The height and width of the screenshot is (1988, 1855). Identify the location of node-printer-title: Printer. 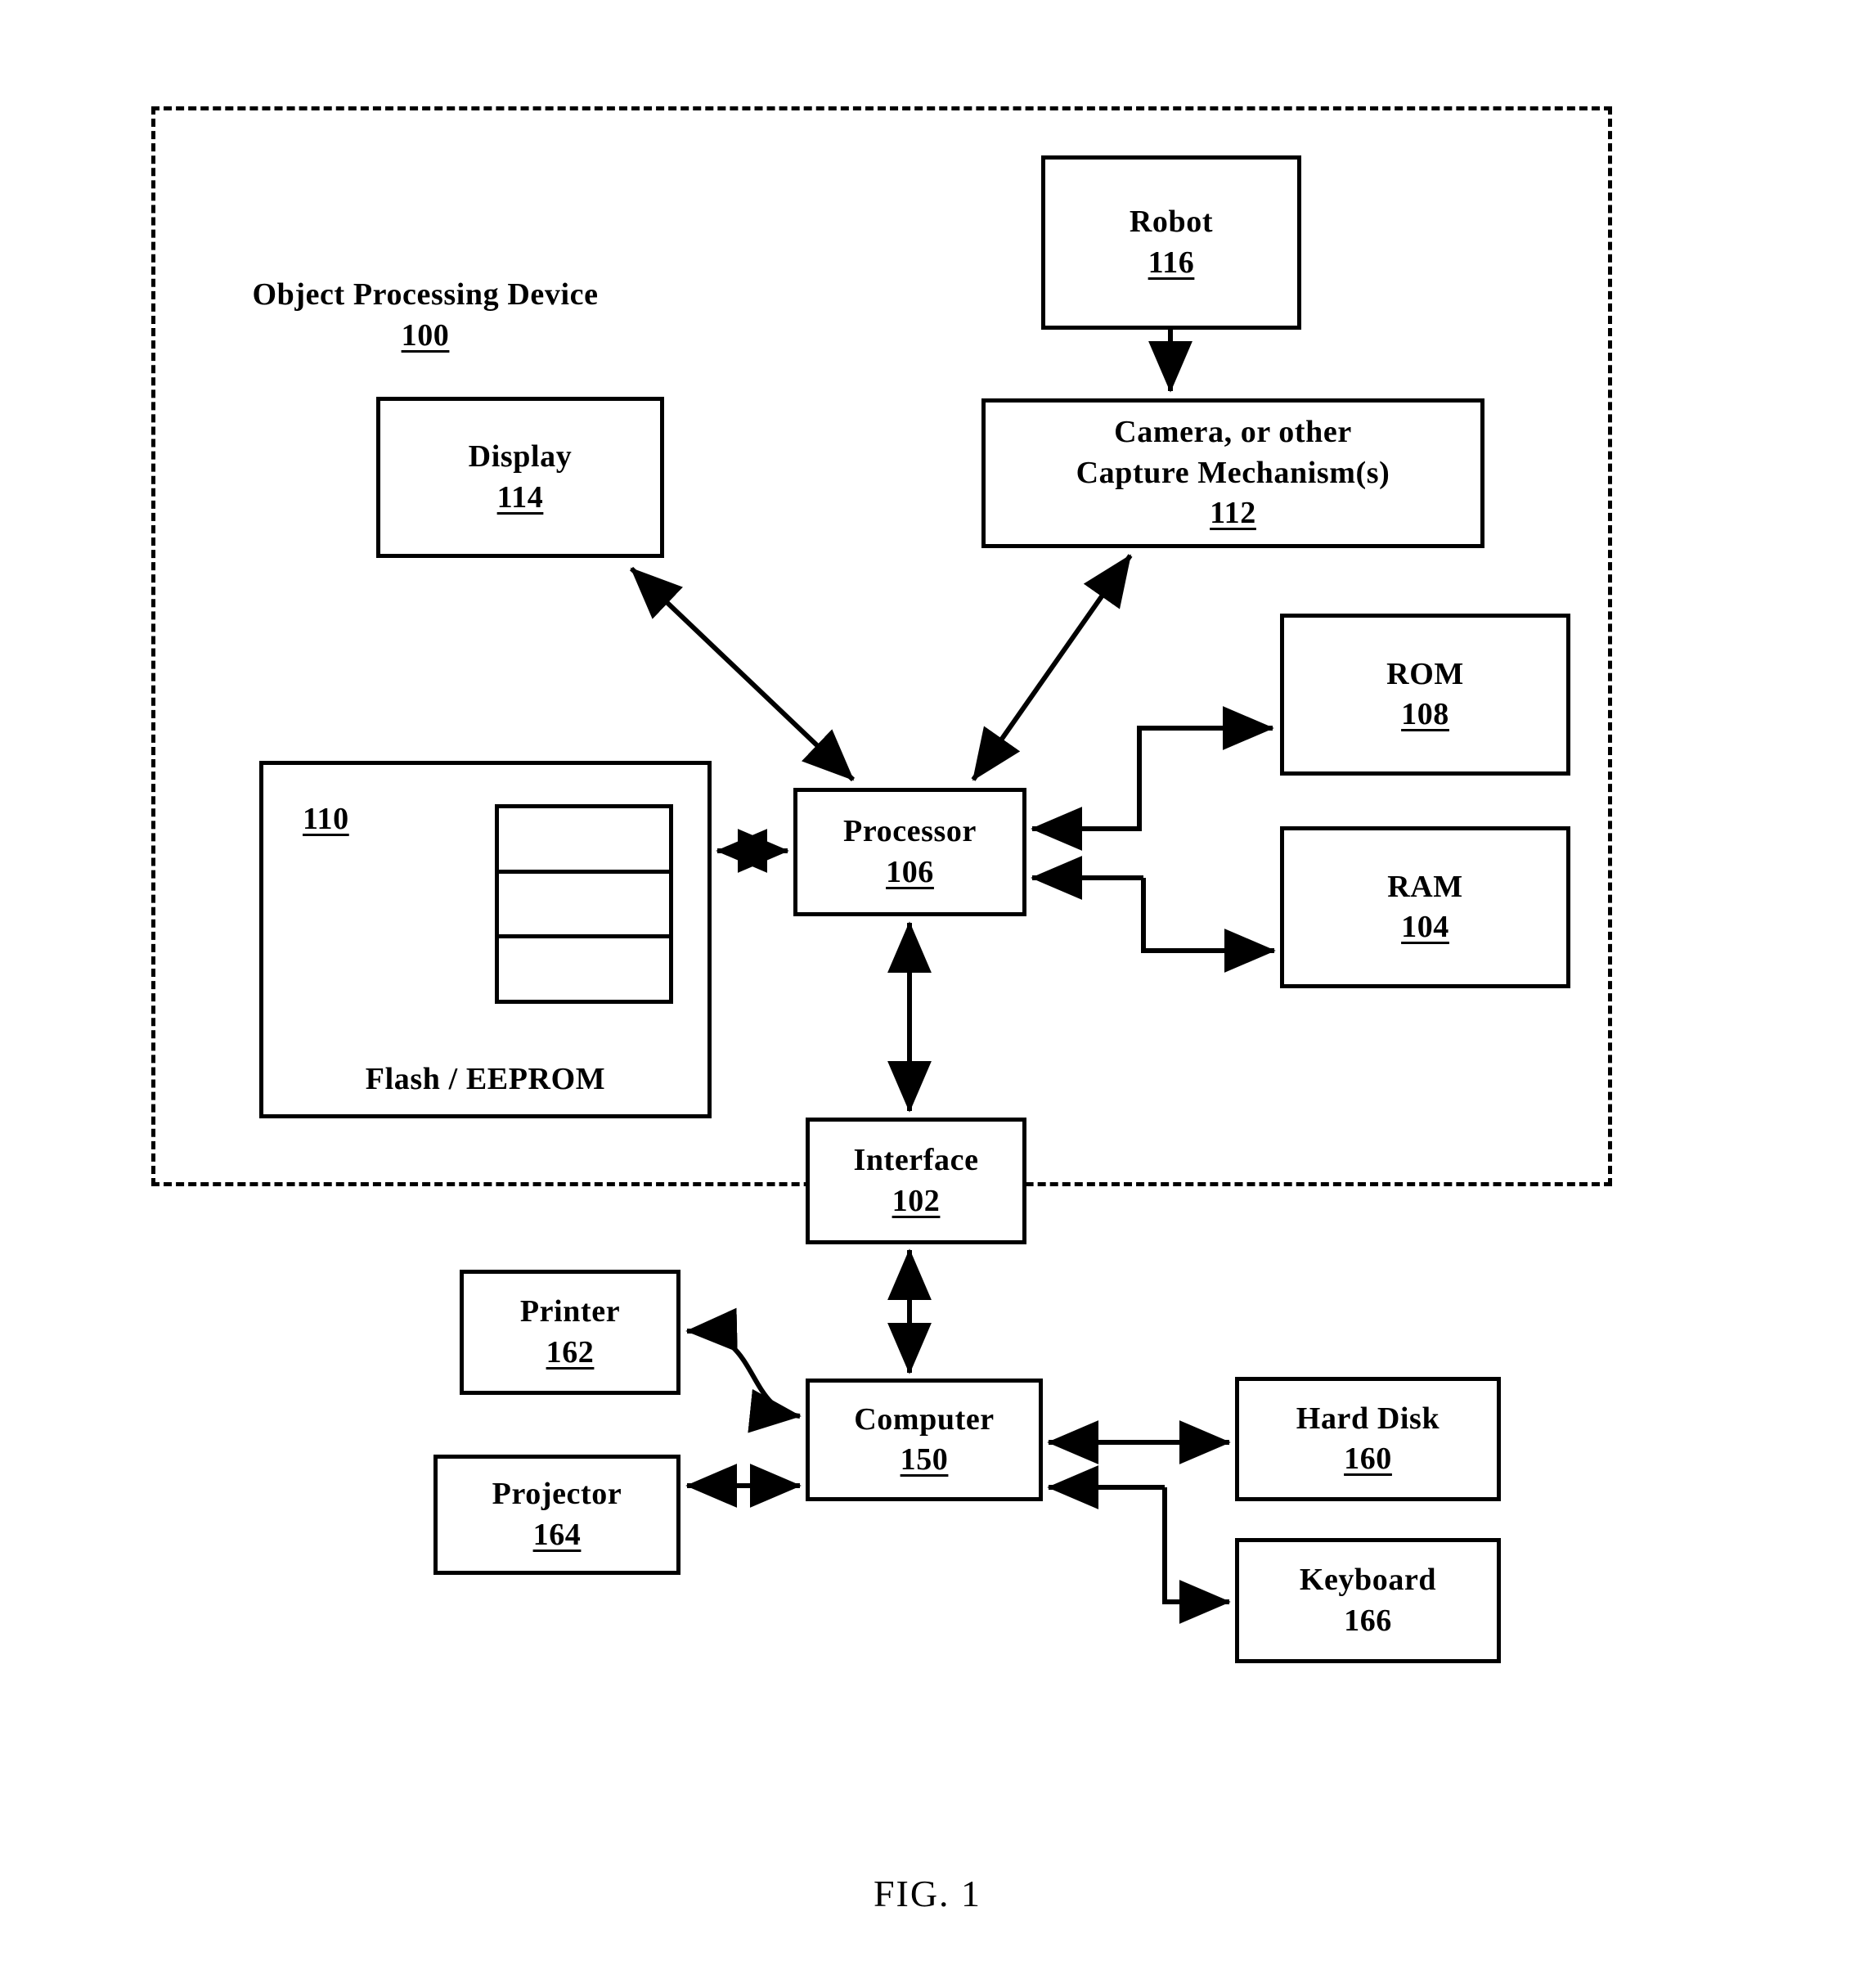
(570, 1311).